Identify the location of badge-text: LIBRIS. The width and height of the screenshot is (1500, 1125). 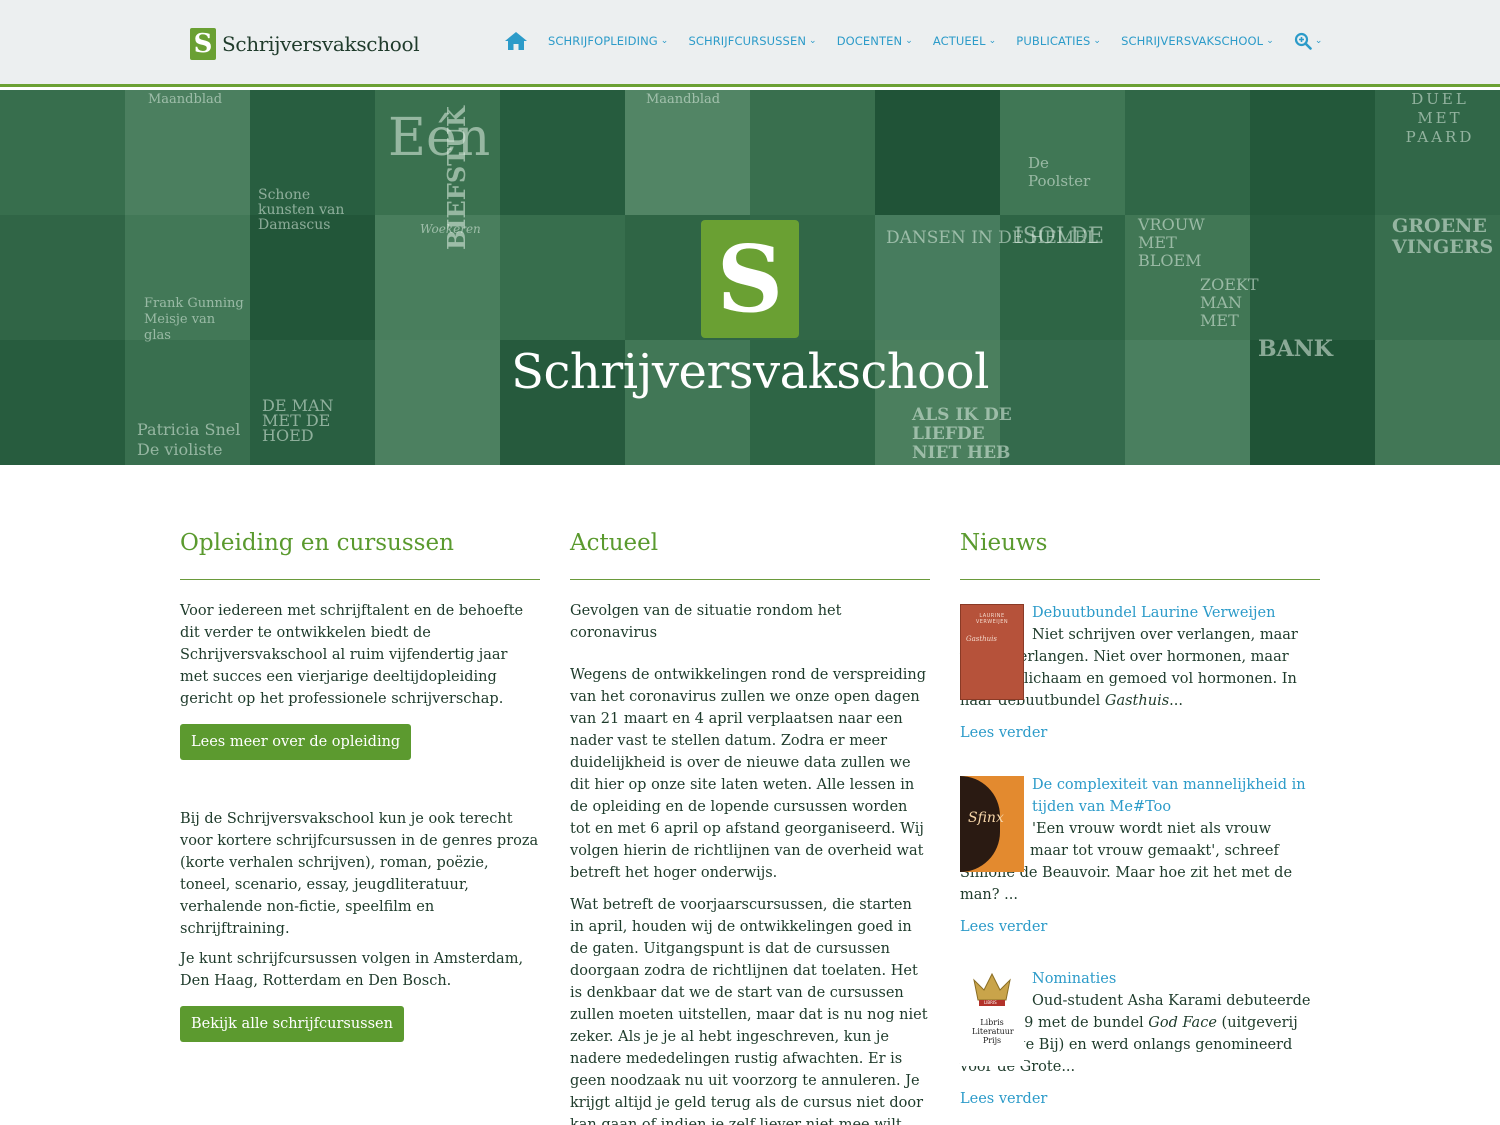
(990, 1002).